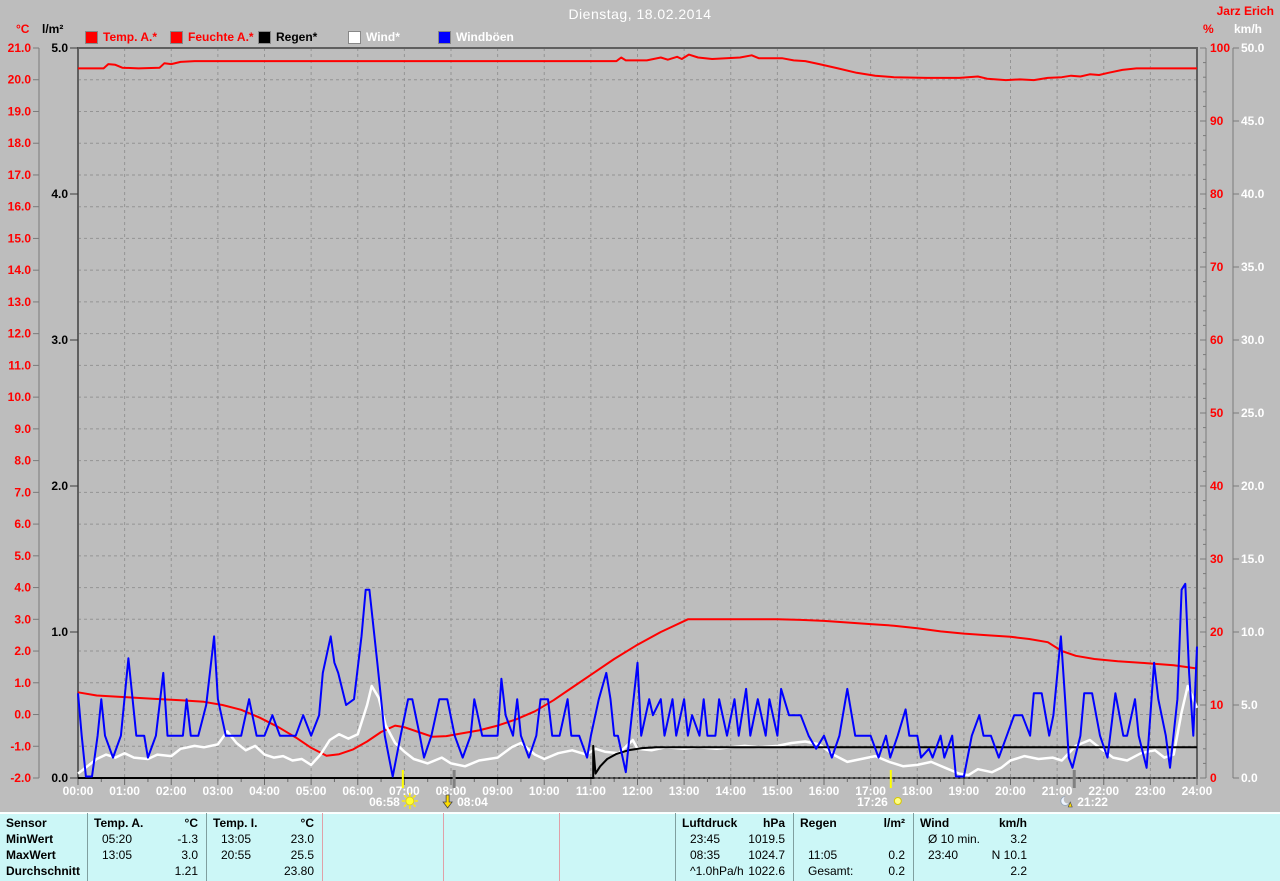 Image resolution: width=1280 pixels, height=881 pixels. Describe the element at coordinates (20, 111) in the screenshot. I see `svg-text: 19.0` at that location.